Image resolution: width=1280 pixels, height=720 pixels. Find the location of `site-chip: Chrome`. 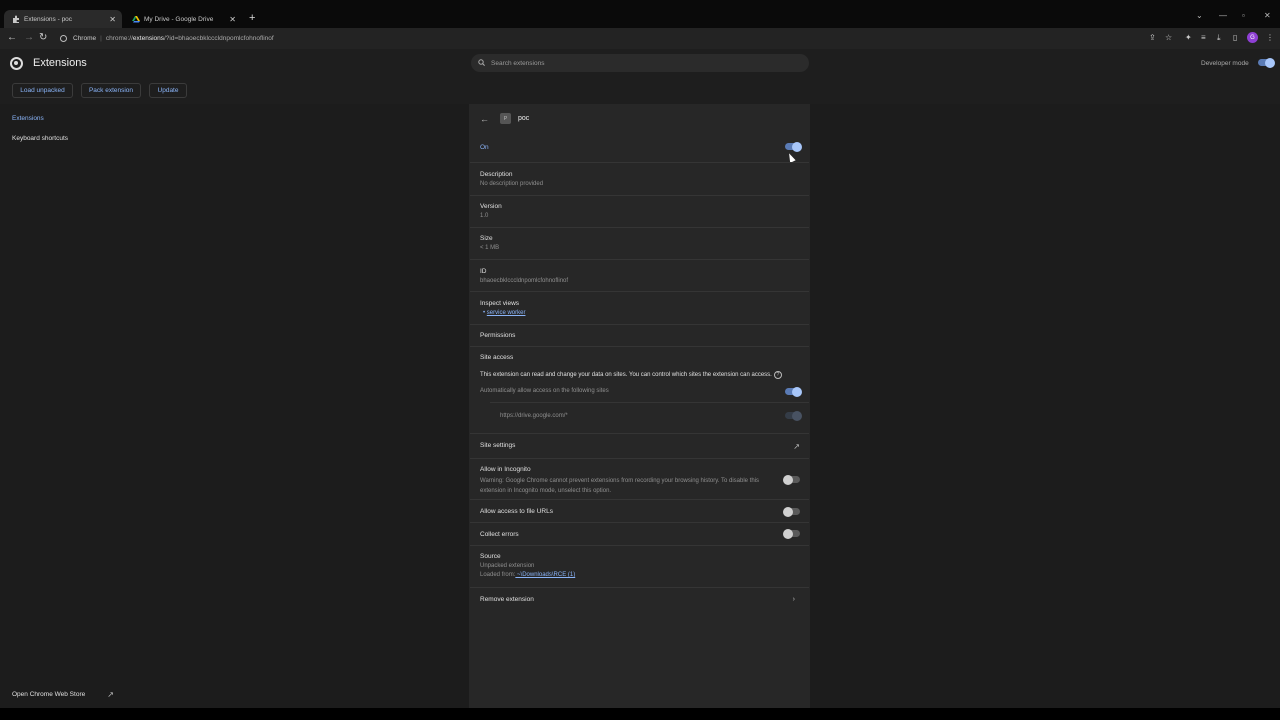

site-chip: Chrome is located at coordinates (85, 38).